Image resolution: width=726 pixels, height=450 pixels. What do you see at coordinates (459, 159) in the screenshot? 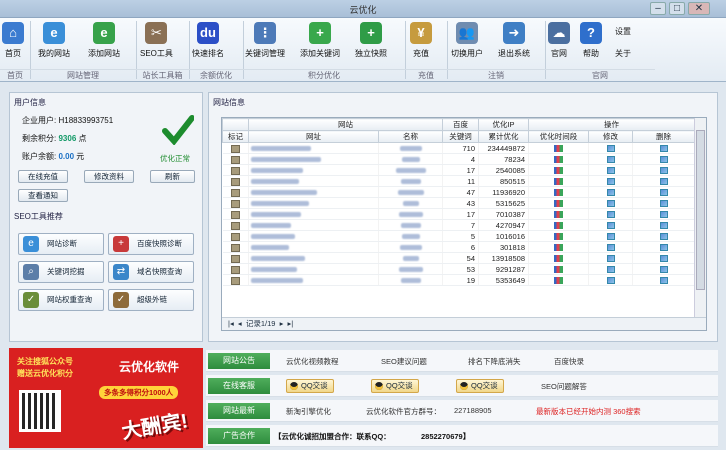
I see `table-row: 4 78234` at bounding box center [459, 159].